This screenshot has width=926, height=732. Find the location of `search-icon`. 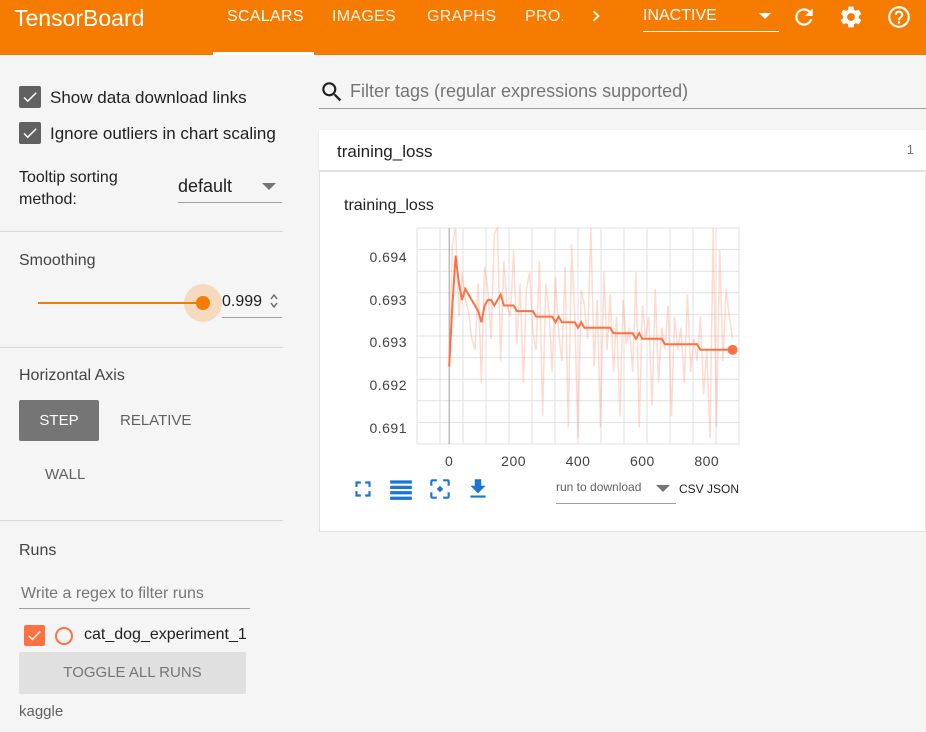

search-icon is located at coordinates (332, 92).